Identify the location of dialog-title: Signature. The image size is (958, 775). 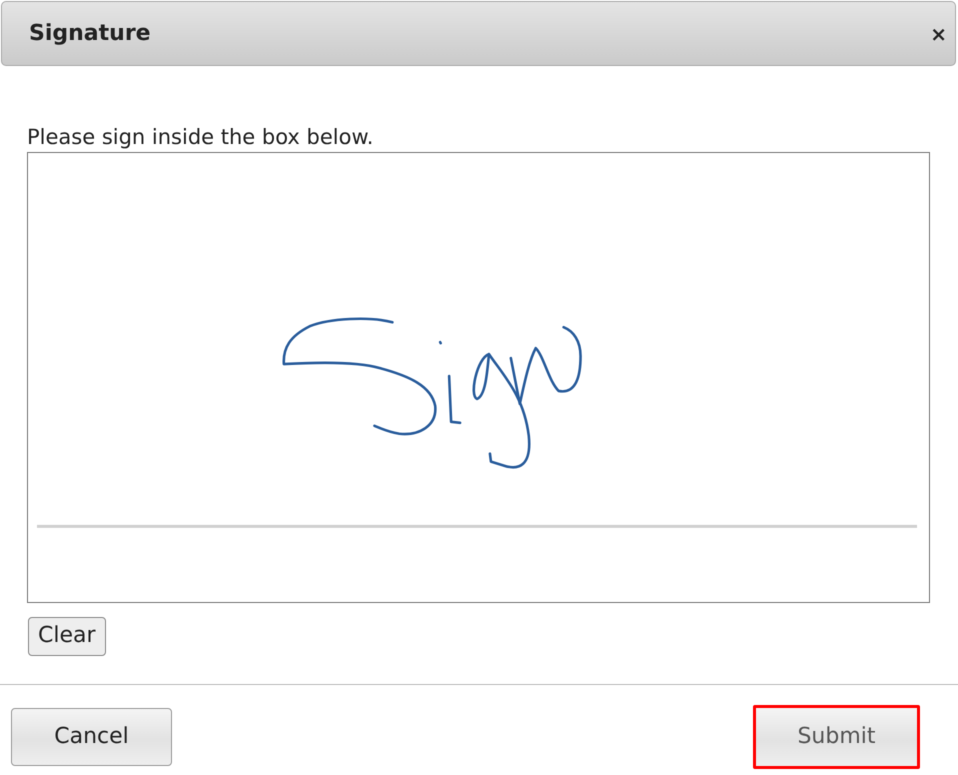
(90, 34).